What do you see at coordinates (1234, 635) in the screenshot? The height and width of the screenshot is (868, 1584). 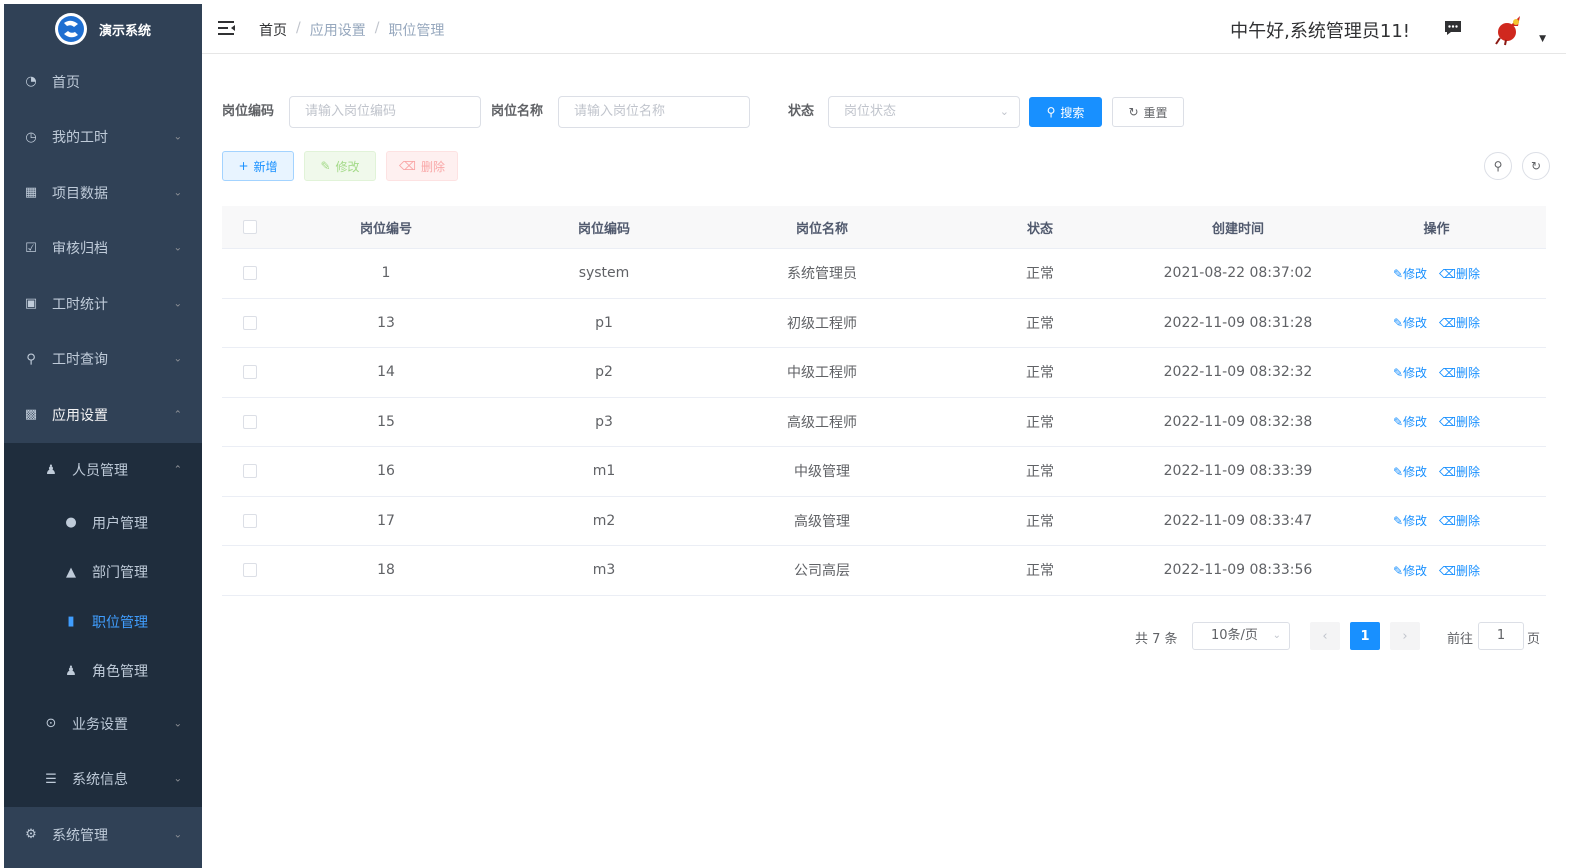 I see `page-size-value: 10条/页` at bounding box center [1234, 635].